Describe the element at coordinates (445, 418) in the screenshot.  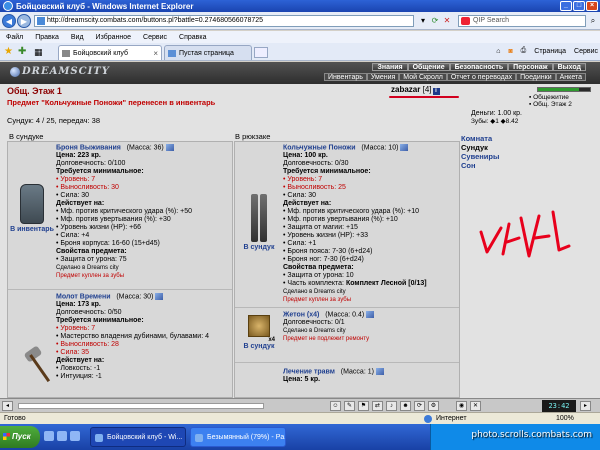
I see `security-zone: Интернет` at that location.